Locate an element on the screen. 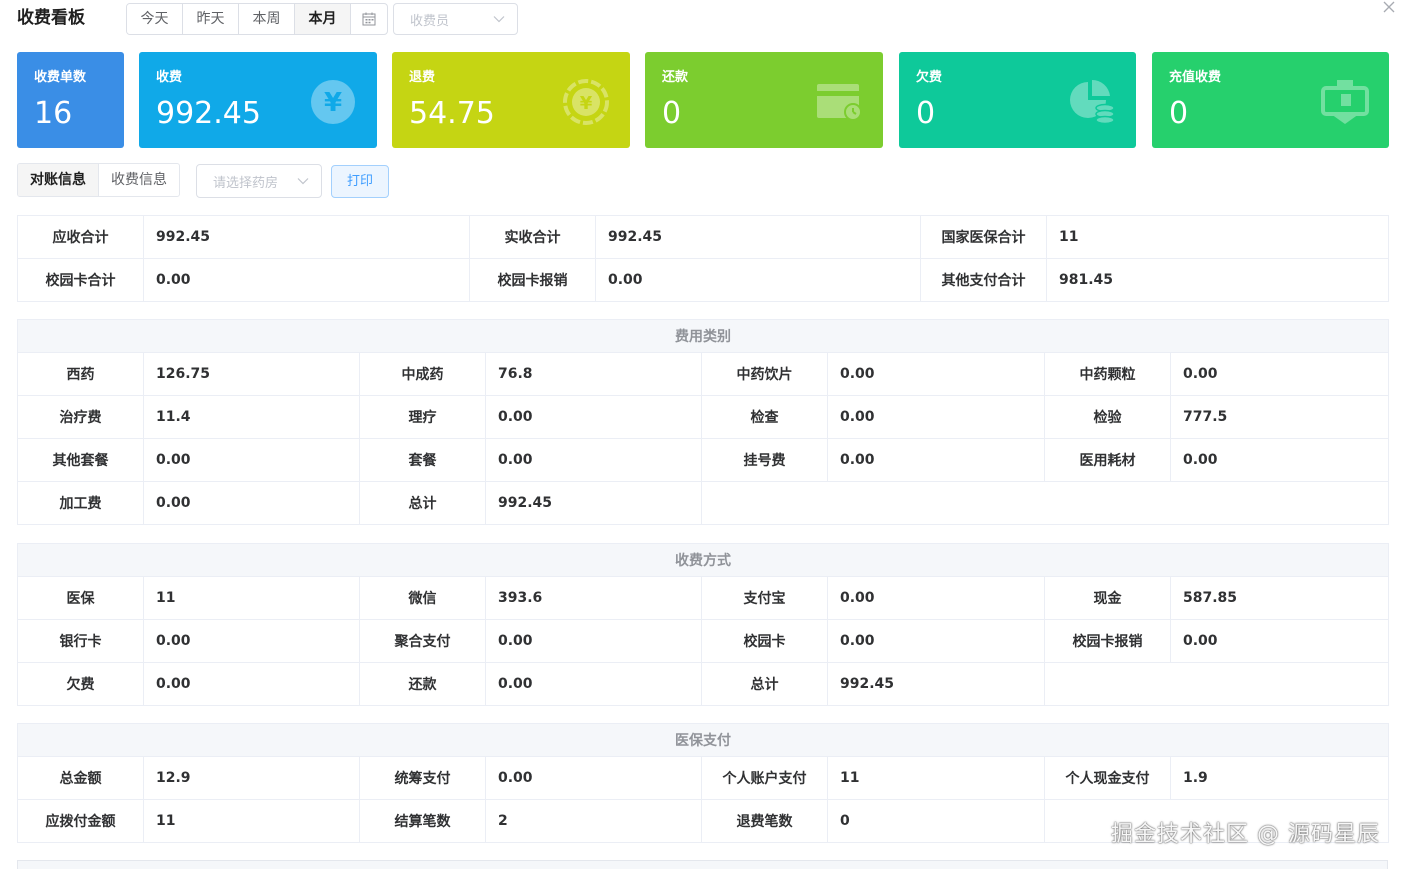 This screenshot has width=1404, height=869. card-value: 54.75 is located at coordinates (452, 113).